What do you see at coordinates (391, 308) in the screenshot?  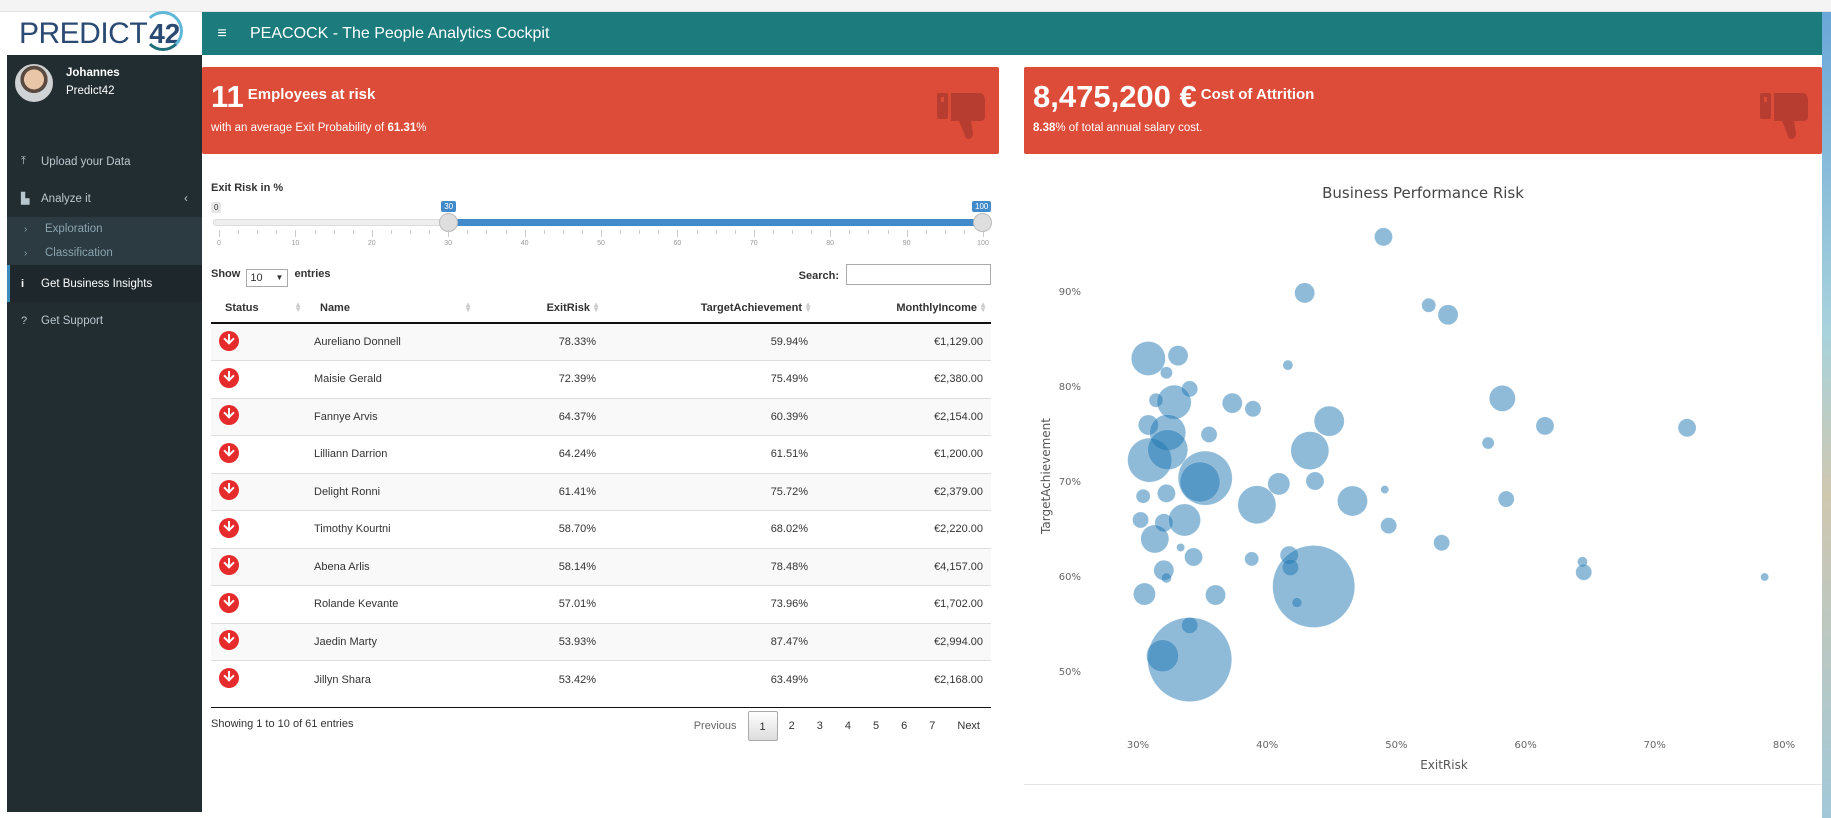 I see `column-header-name: Name ▲ ▼` at bounding box center [391, 308].